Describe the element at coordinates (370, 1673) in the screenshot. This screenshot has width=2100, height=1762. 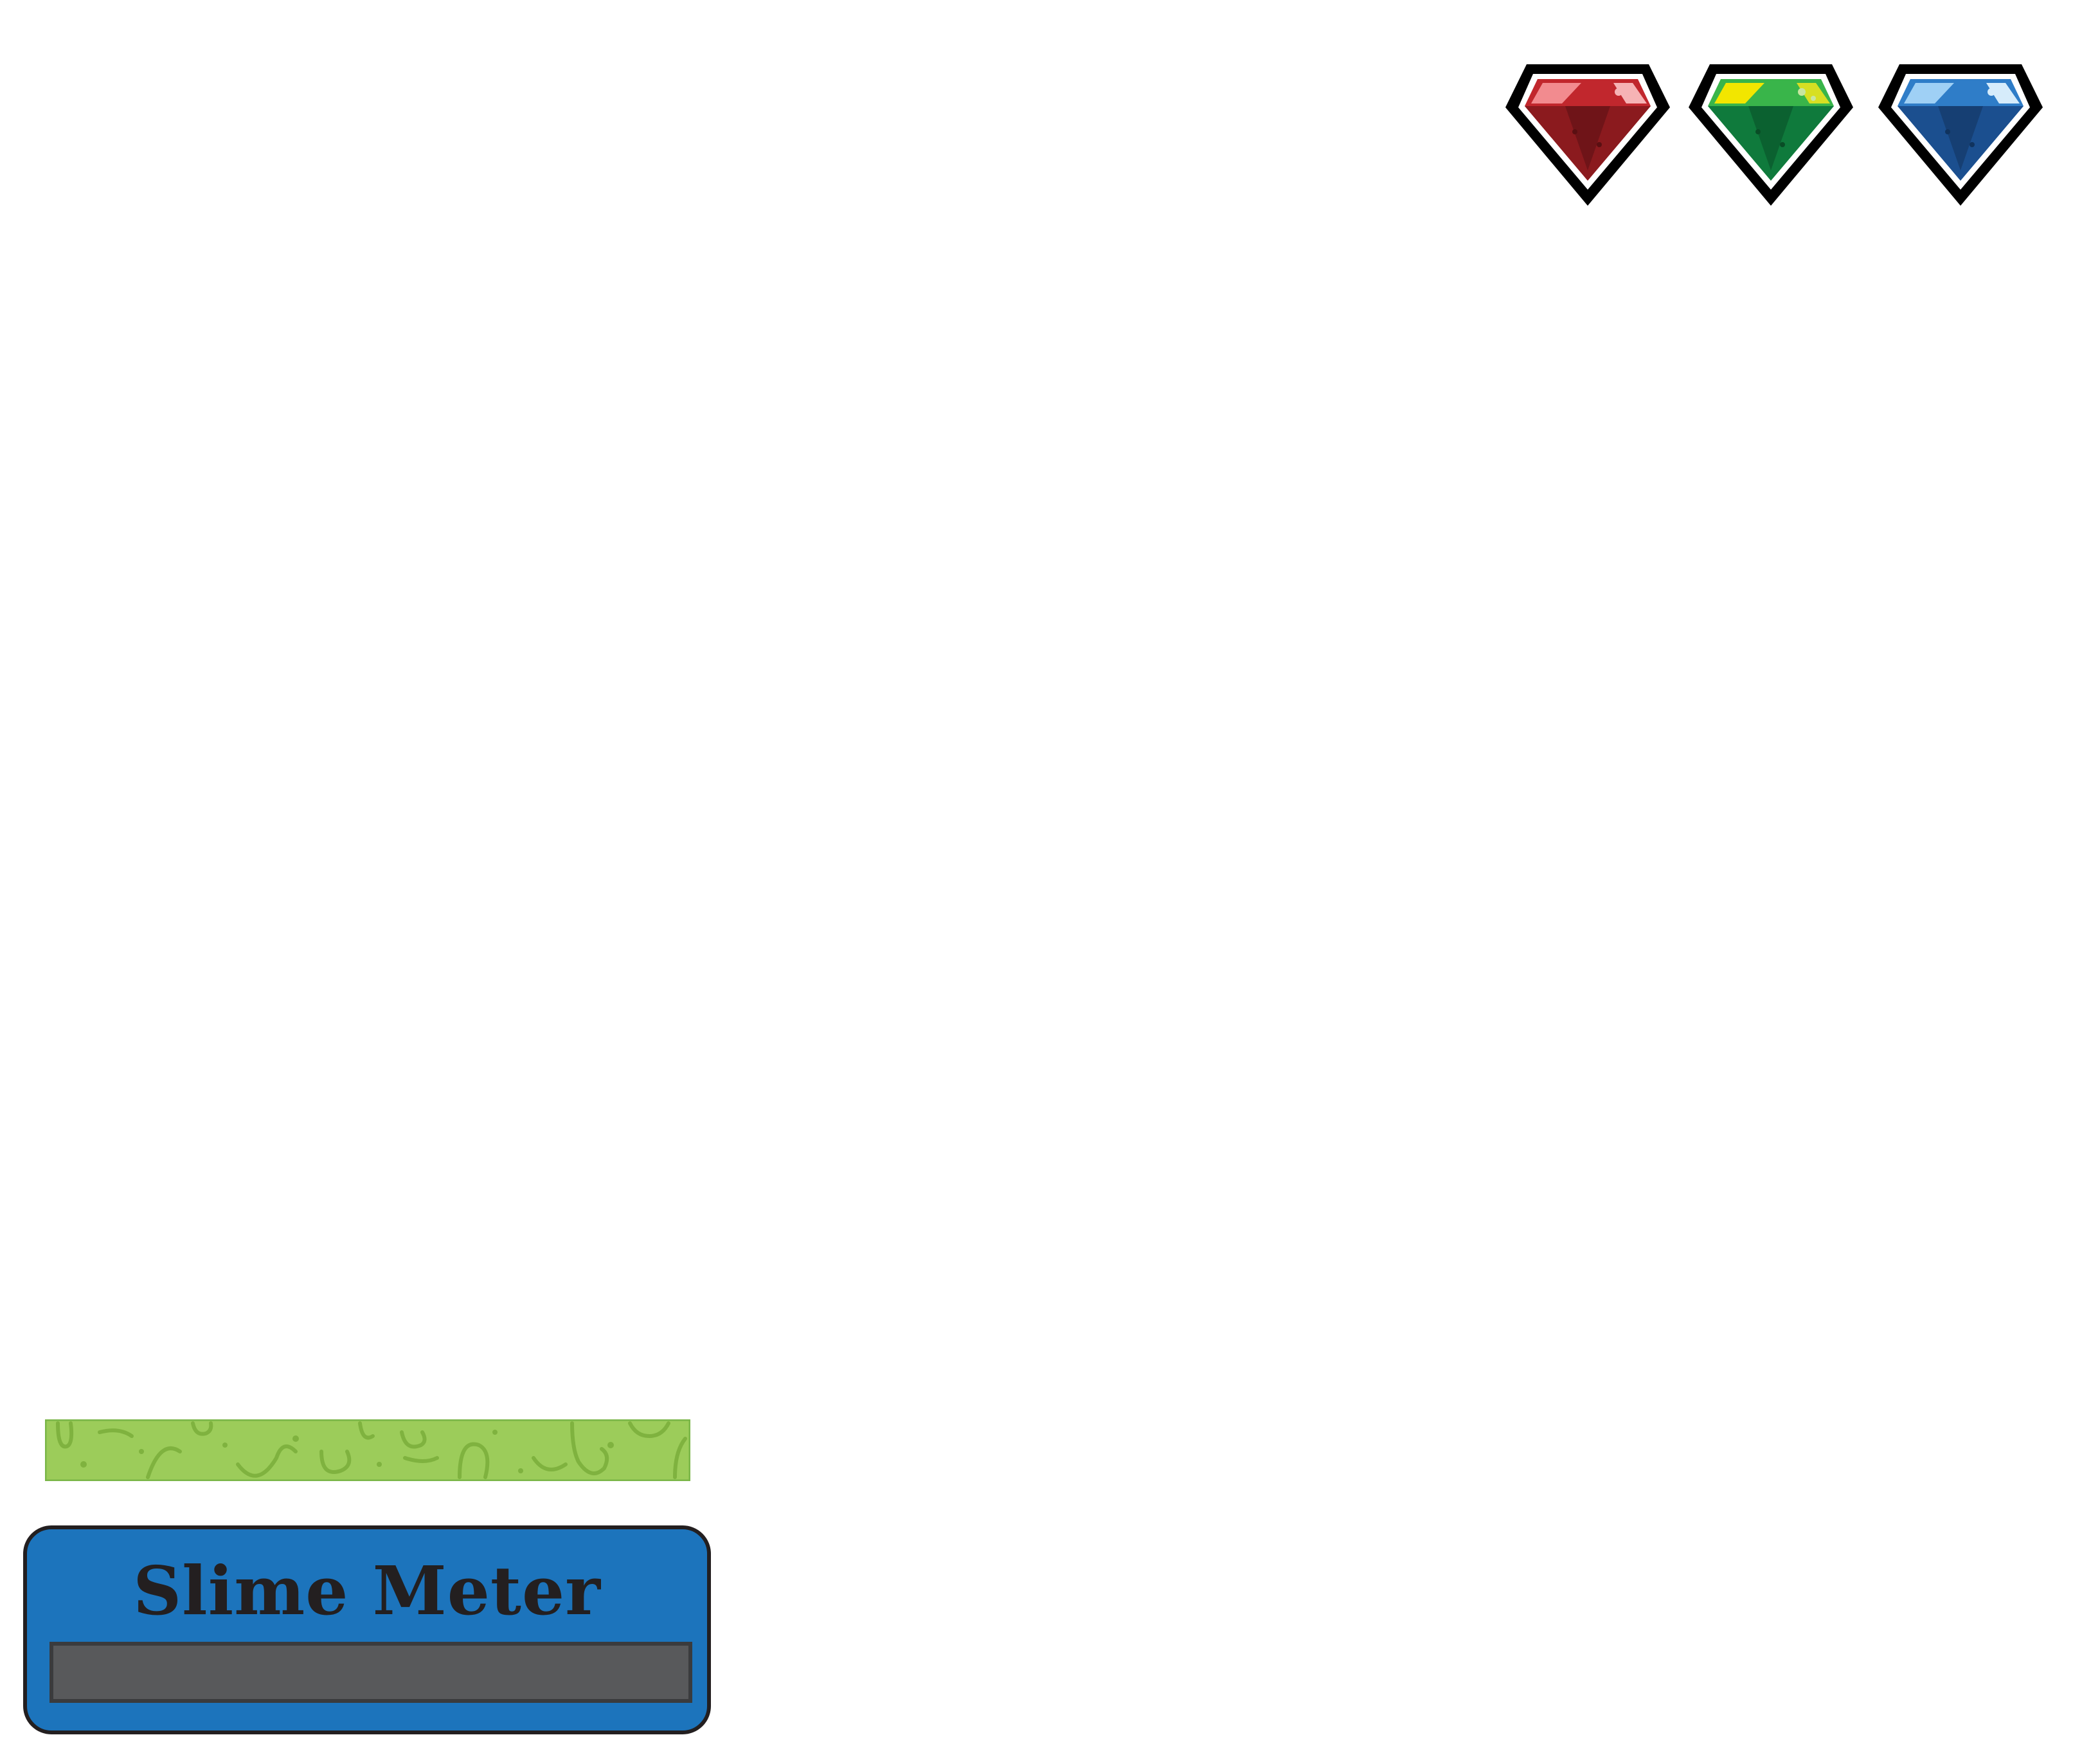
I see `slime-meter-bar` at that location.